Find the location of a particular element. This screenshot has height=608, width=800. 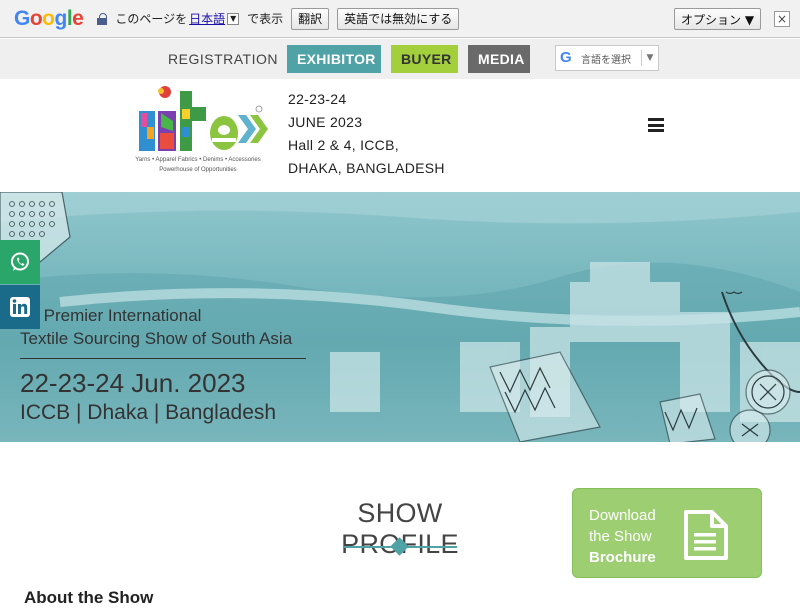

exhibitor-button: EXHIBITOR is located at coordinates (334, 59).